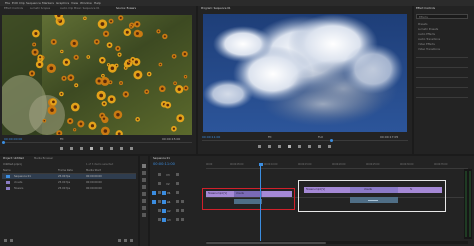  What do you see at coordinates (144, 215) in the screenshot?
I see `type-tool-icon` at bounding box center [144, 215].